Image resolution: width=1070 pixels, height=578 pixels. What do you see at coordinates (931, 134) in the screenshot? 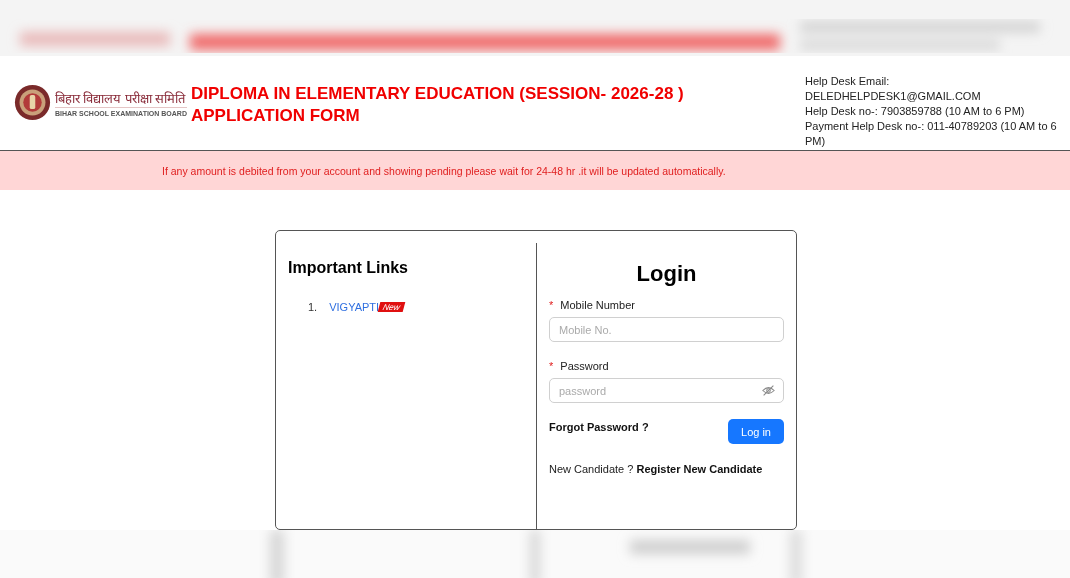
I see `help-desk-info: Payment Help Desk no-: 011-40789203 (10 AM to 6 PM)` at bounding box center [931, 134].